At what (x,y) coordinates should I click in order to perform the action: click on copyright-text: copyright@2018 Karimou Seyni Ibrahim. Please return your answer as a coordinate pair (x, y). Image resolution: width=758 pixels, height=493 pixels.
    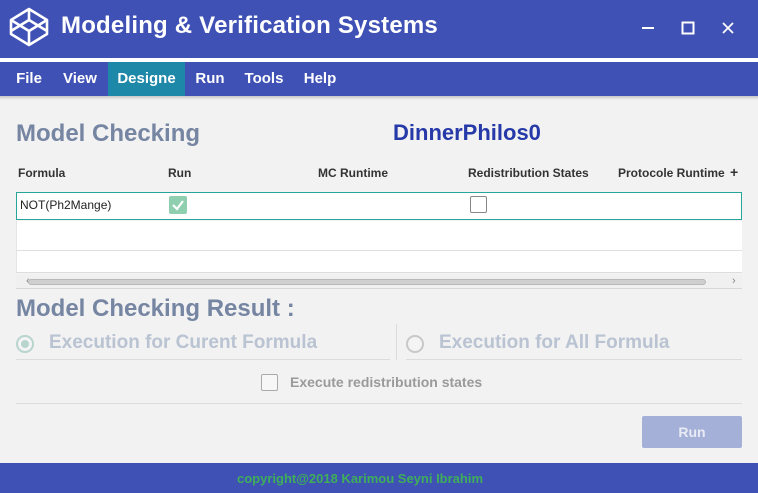
    Looking at the image, I should click on (360, 478).